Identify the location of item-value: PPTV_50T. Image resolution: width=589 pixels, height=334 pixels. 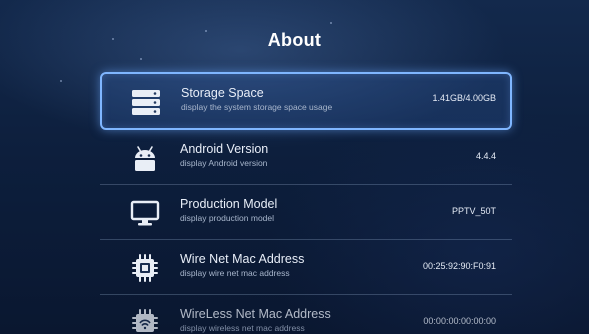
(473, 211).